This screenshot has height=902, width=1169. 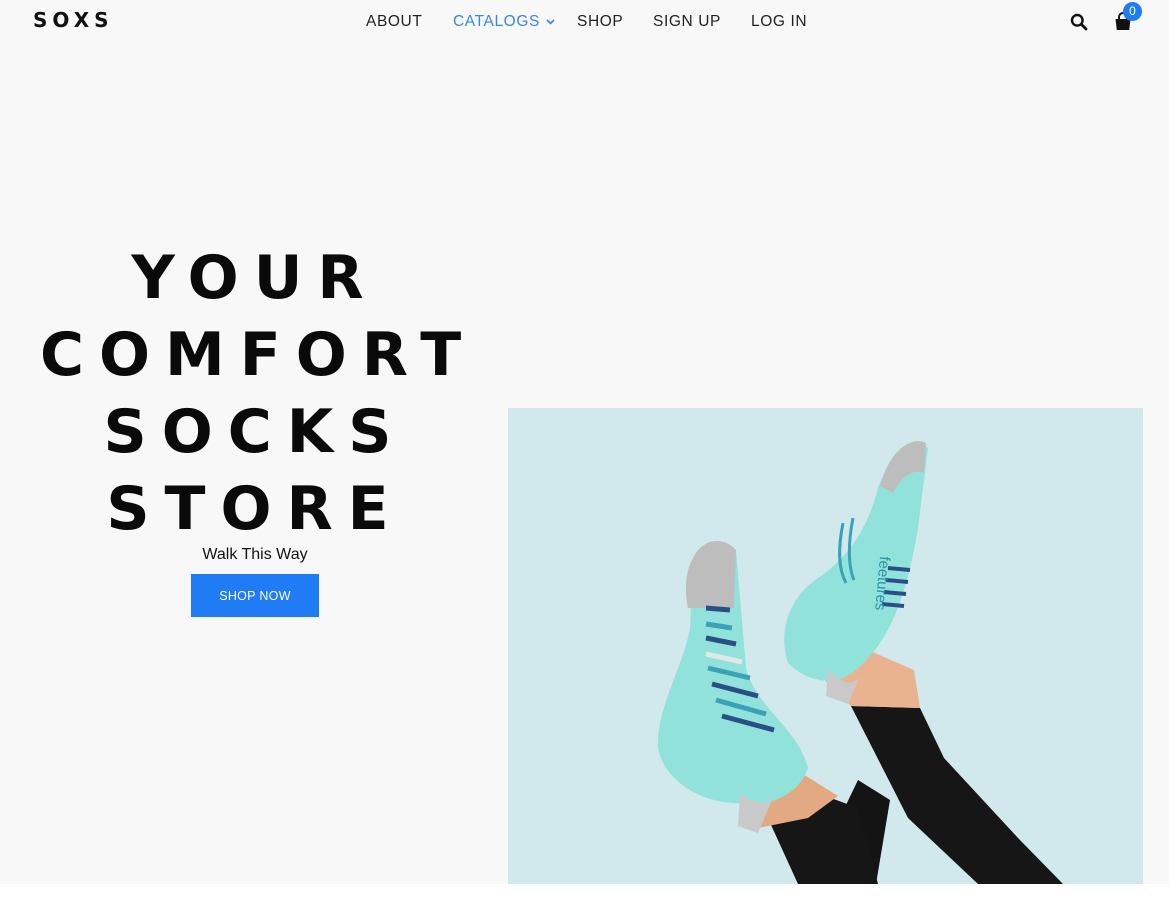 I want to click on nav-item-label: CATALOGS, so click(x=496, y=21).